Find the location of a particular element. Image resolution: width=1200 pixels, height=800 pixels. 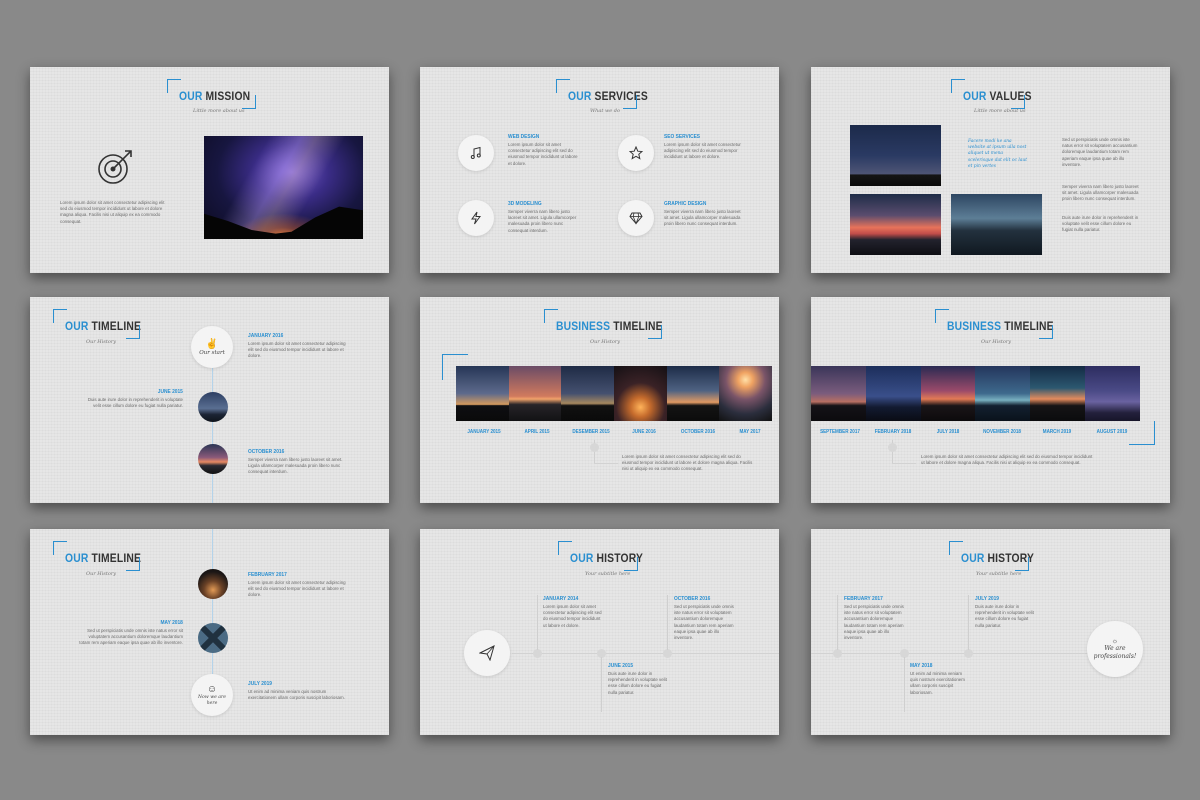

timeline-date: JUNE 2015 is located at coordinates (621, 666).